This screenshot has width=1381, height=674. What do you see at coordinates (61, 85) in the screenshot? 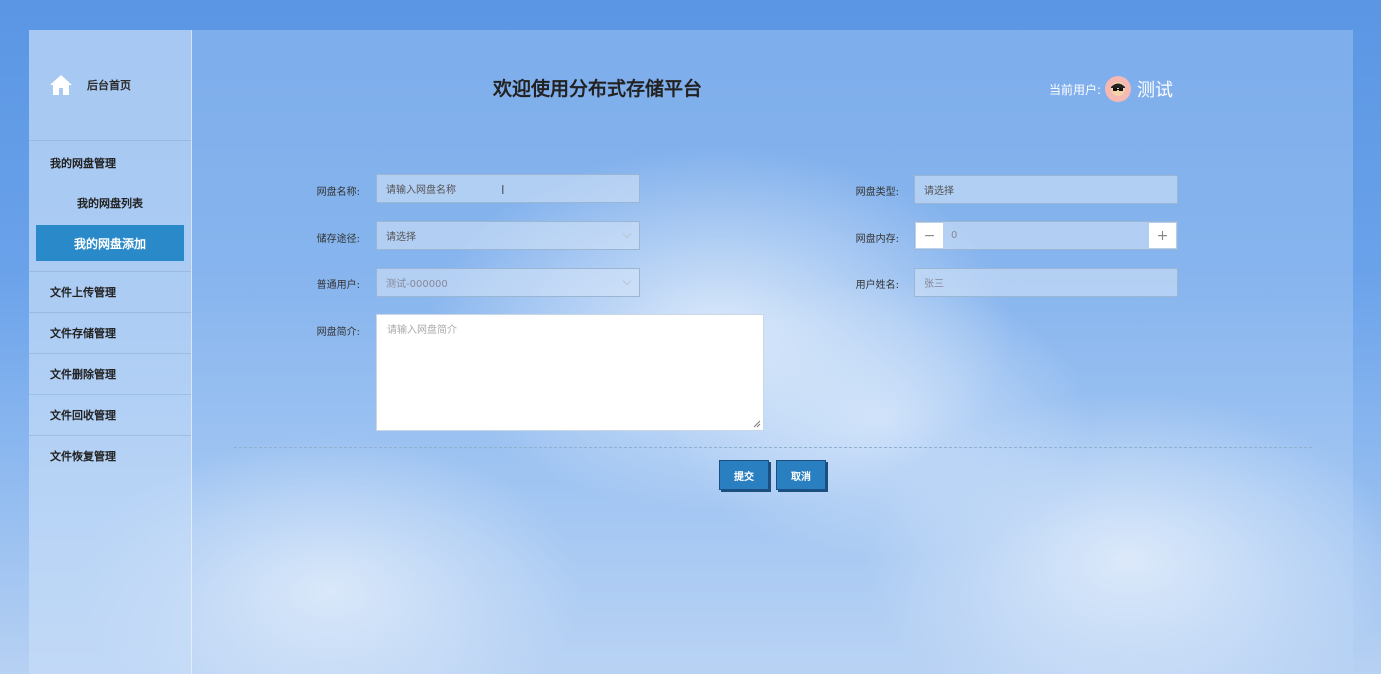
I see `home-icon` at bounding box center [61, 85].